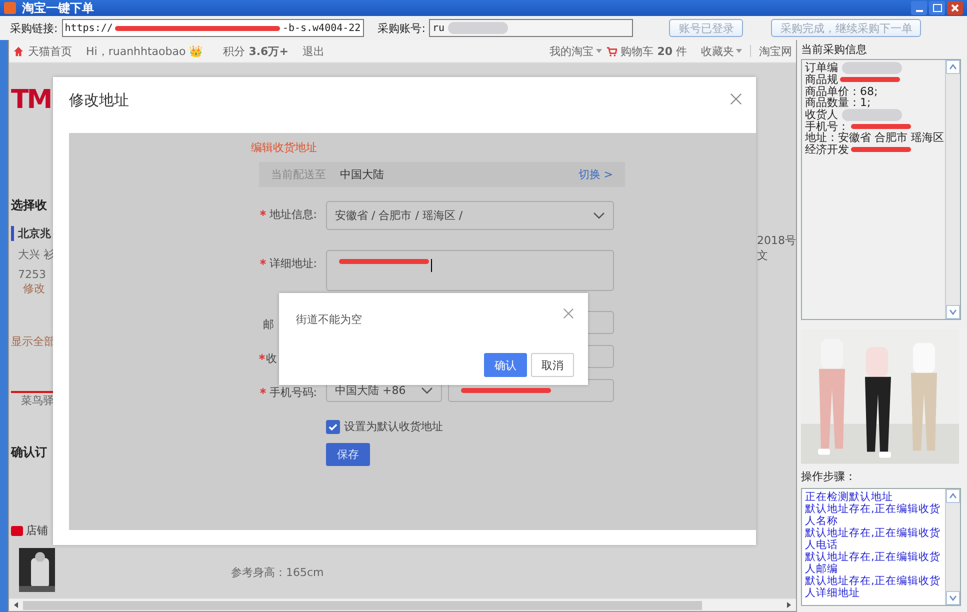  What do you see at coordinates (293, 214) in the screenshot?
I see `field-label: 地址信息:` at bounding box center [293, 214].